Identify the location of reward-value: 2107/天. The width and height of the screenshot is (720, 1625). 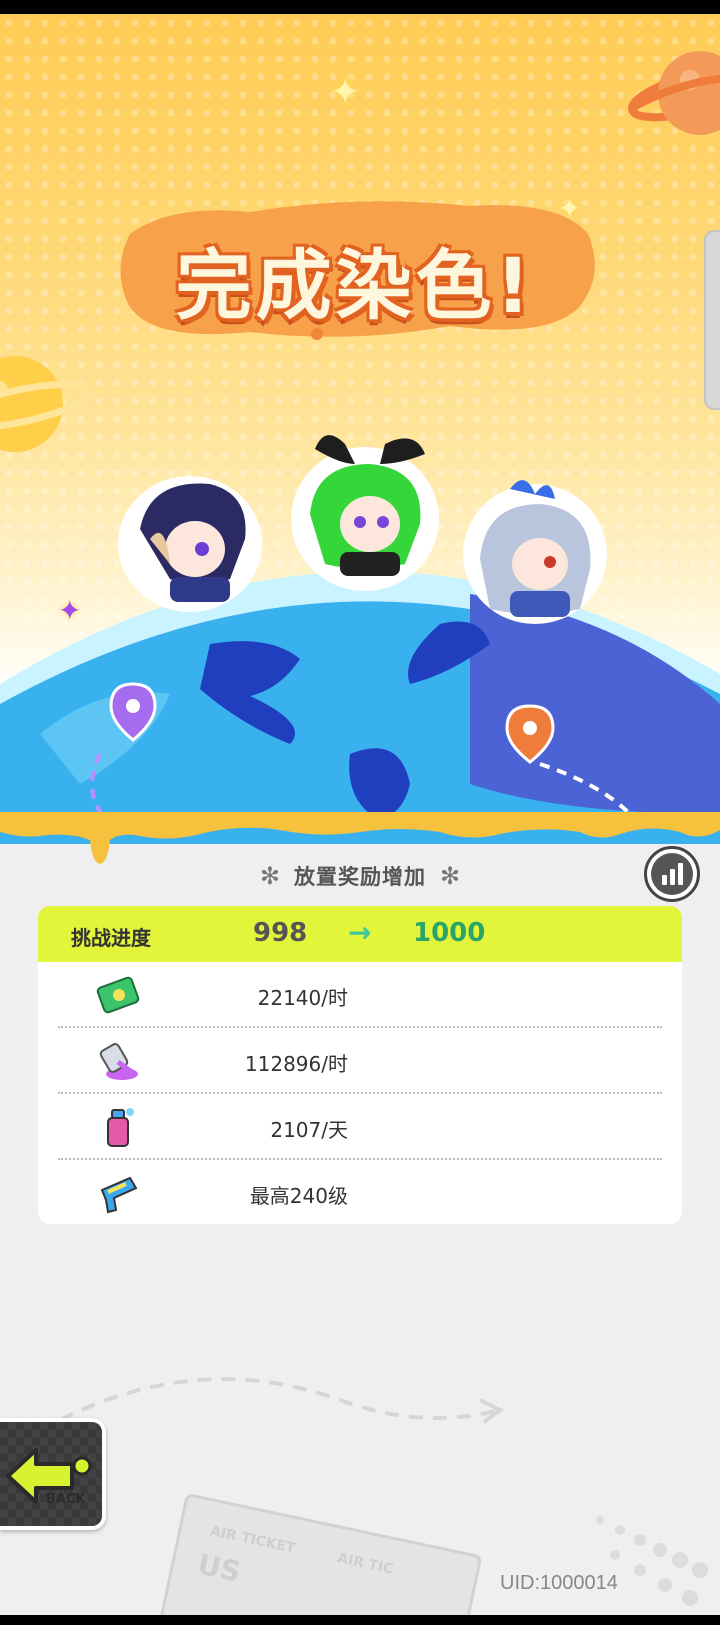
(309, 1130).